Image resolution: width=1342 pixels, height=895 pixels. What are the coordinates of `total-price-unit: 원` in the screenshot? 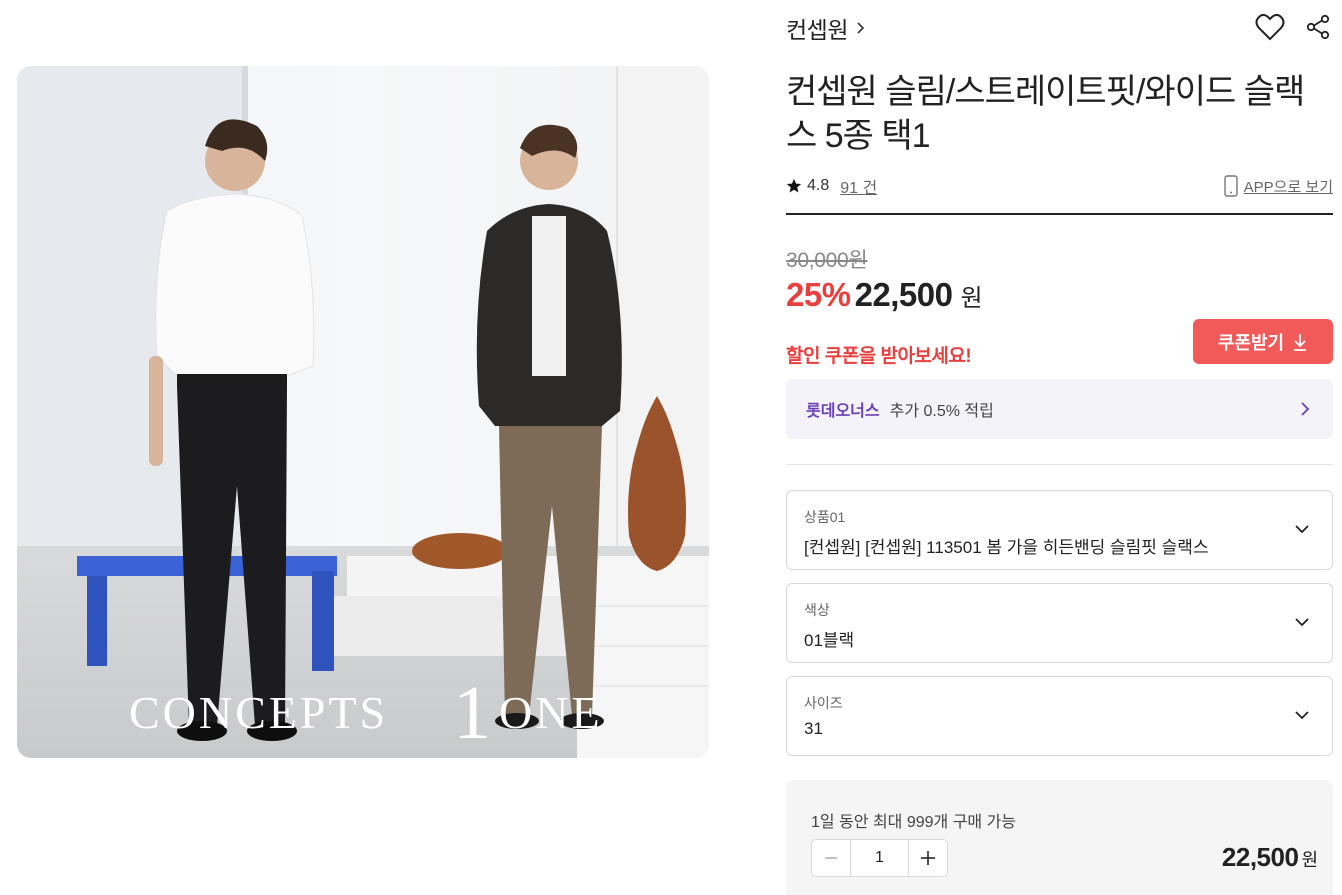 It's located at (1309, 860).